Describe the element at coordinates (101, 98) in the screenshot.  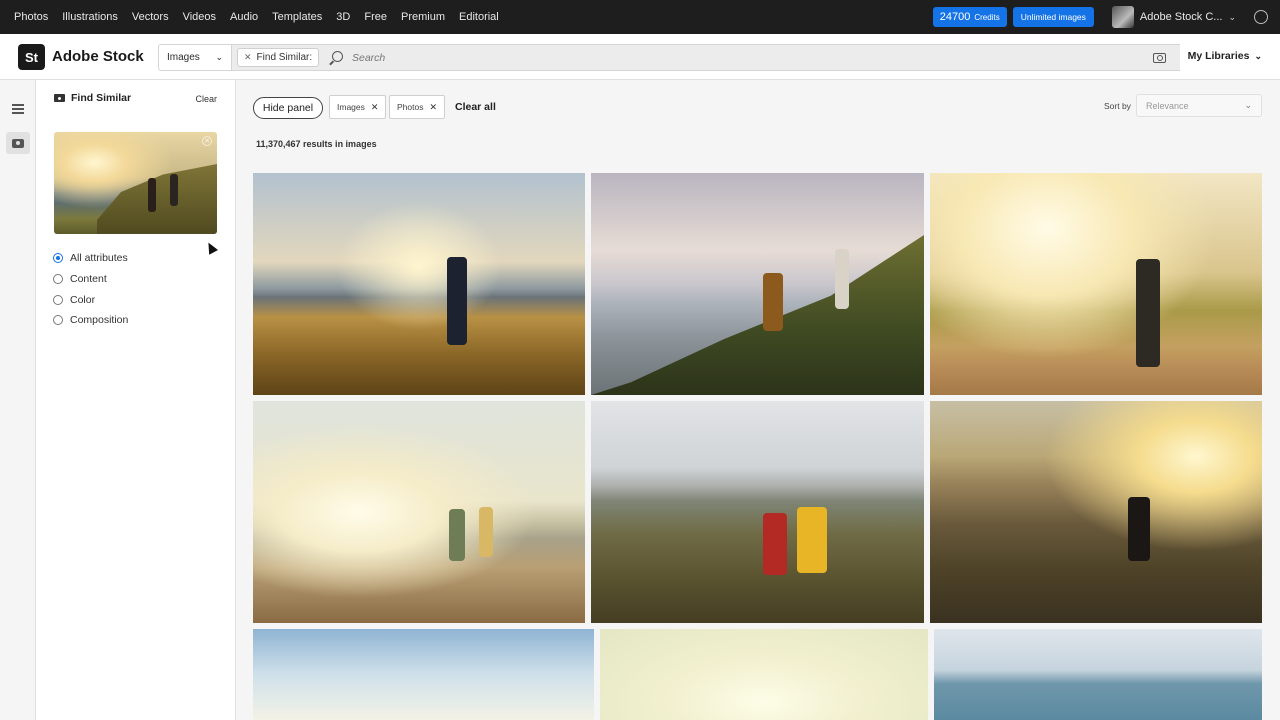
I see `panel-title: Find Similar` at that location.